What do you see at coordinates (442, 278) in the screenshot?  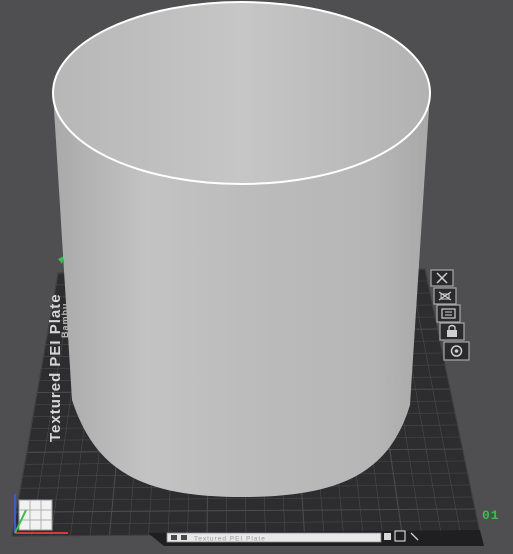 I see `close-icon` at bounding box center [442, 278].